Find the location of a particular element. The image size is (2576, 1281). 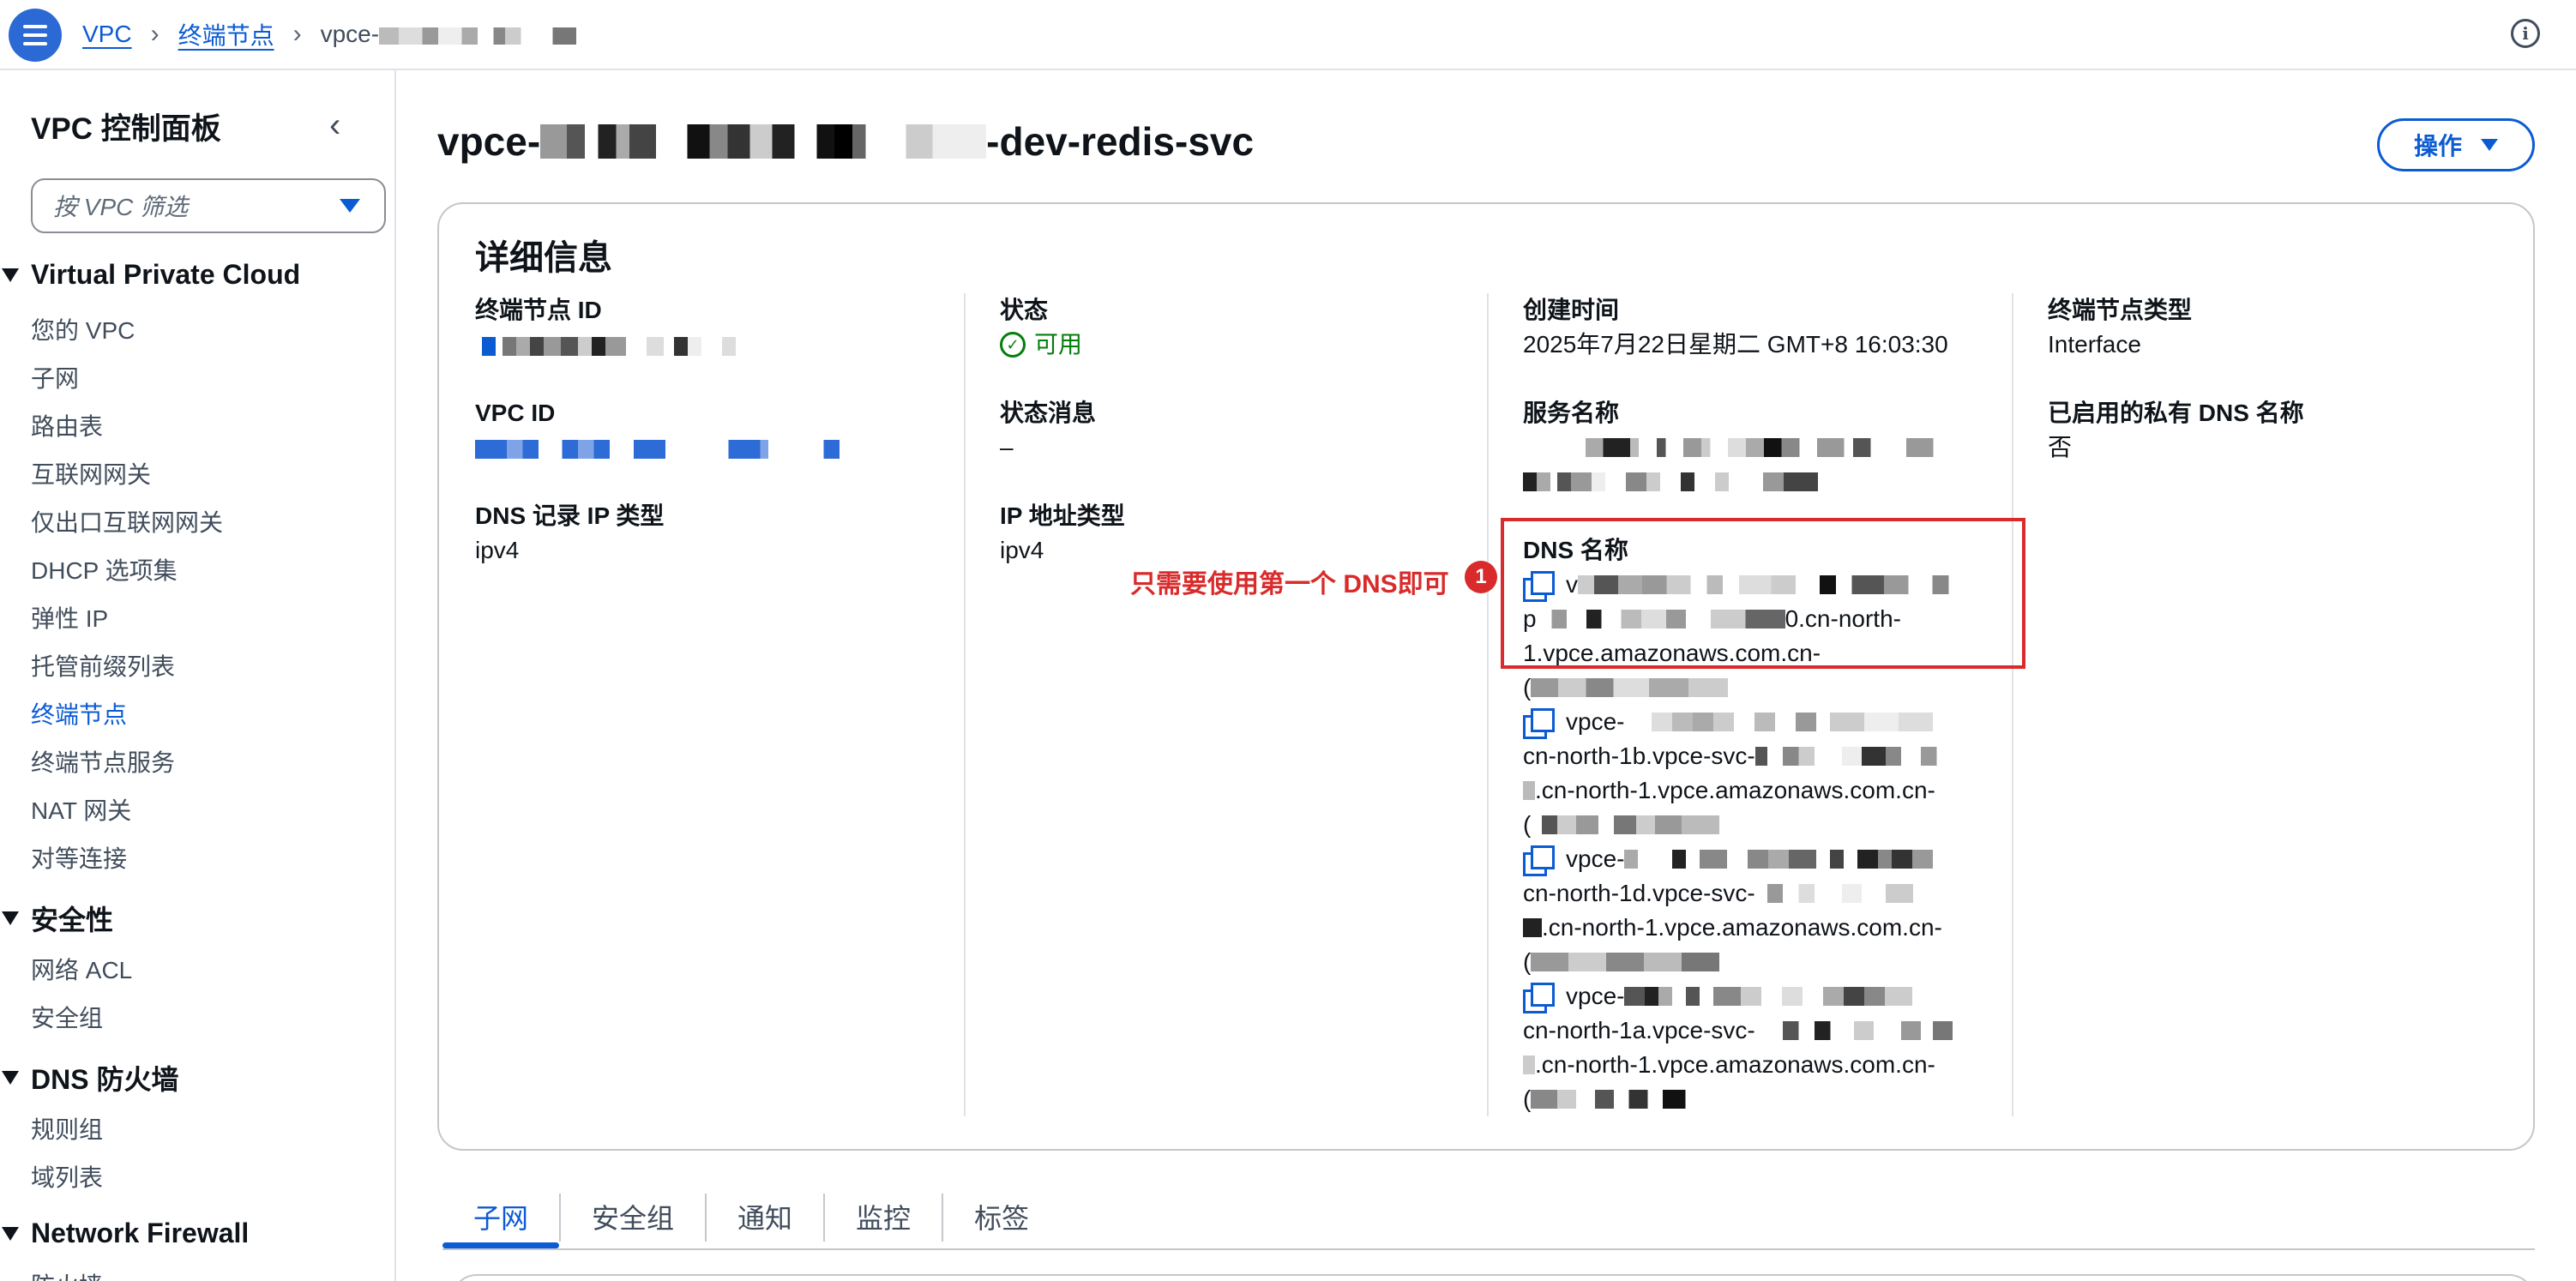

sidebar-item-prefix-lists: 托管前缀列表 is located at coordinates (103, 665).